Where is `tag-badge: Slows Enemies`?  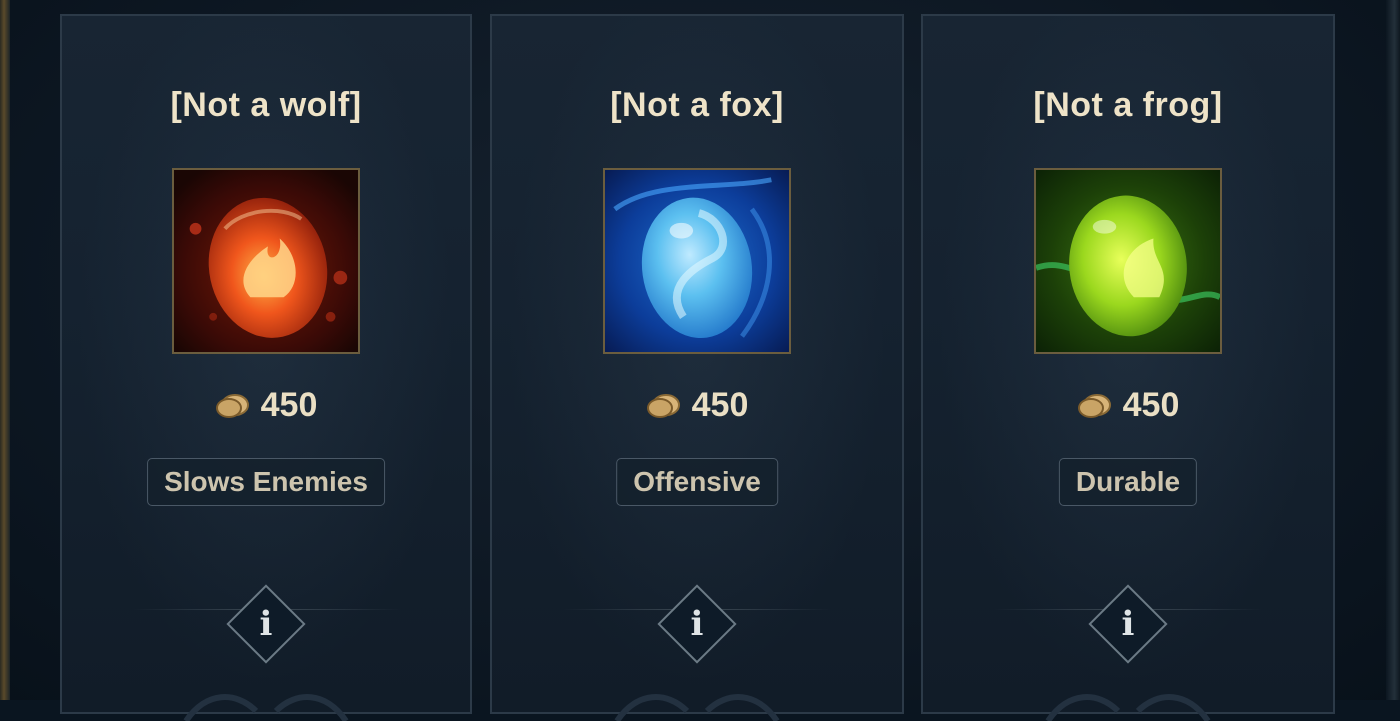
tag-badge: Slows Enemies is located at coordinates (266, 482).